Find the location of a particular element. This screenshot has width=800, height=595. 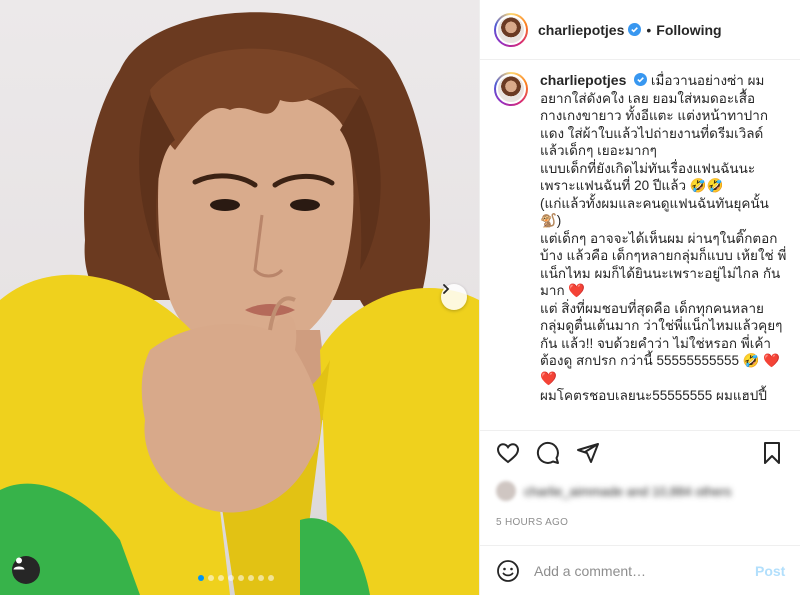

share-icon is located at coordinates (588, 453).